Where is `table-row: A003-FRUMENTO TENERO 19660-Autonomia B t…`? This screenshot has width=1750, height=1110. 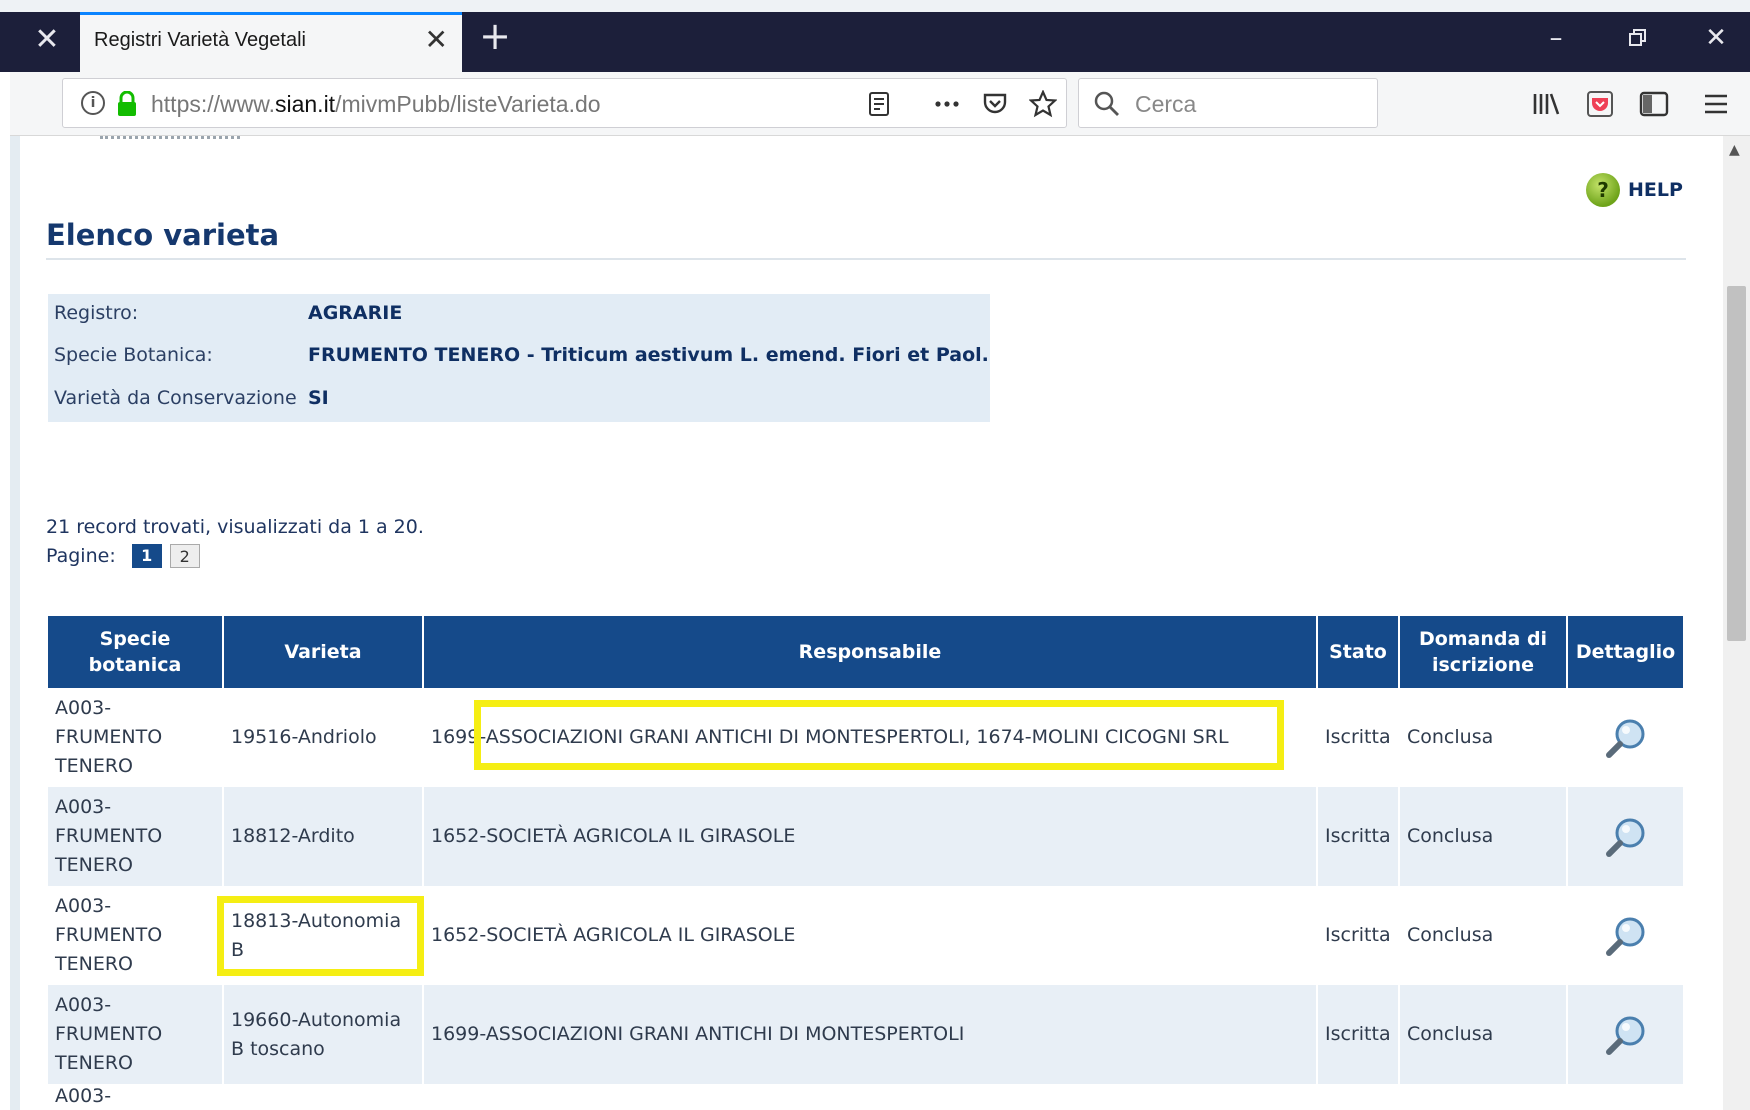 table-row: A003-FRUMENTO TENERO 19660-Autonomia B t… is located at coordinates (866, 1034).